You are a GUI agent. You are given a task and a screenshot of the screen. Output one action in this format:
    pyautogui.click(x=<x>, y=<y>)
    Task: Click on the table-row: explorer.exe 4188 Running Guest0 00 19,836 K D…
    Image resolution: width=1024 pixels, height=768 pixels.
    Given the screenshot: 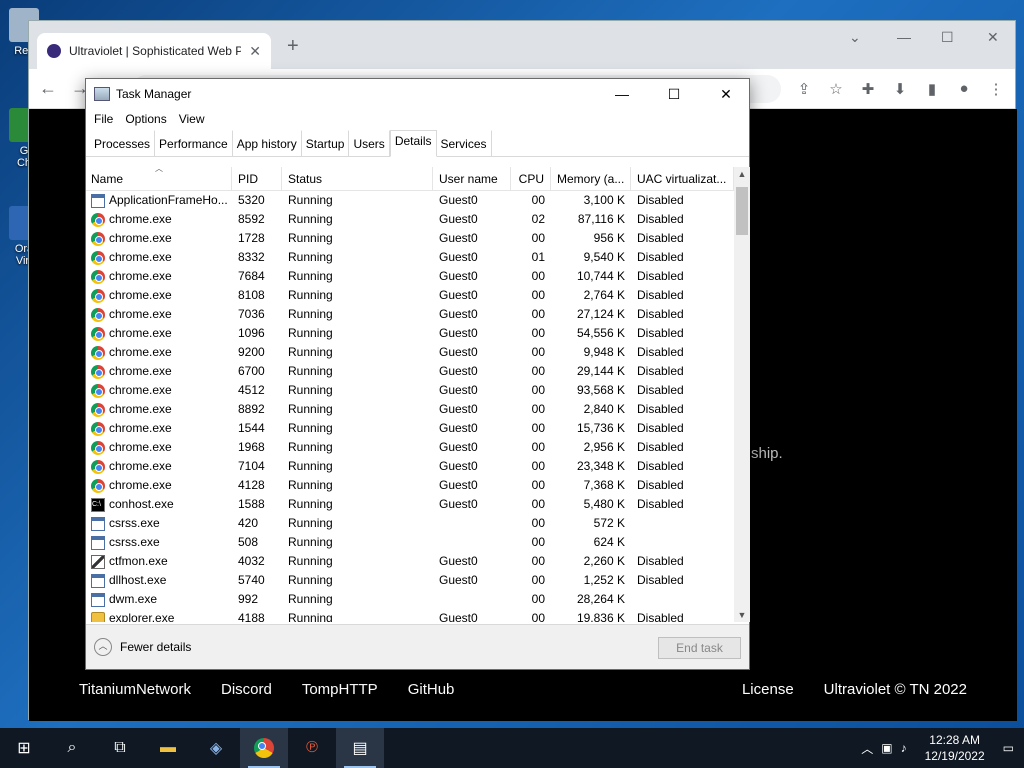 What is the action you would take?
    pyautogui.click(x=410, y=615)
    